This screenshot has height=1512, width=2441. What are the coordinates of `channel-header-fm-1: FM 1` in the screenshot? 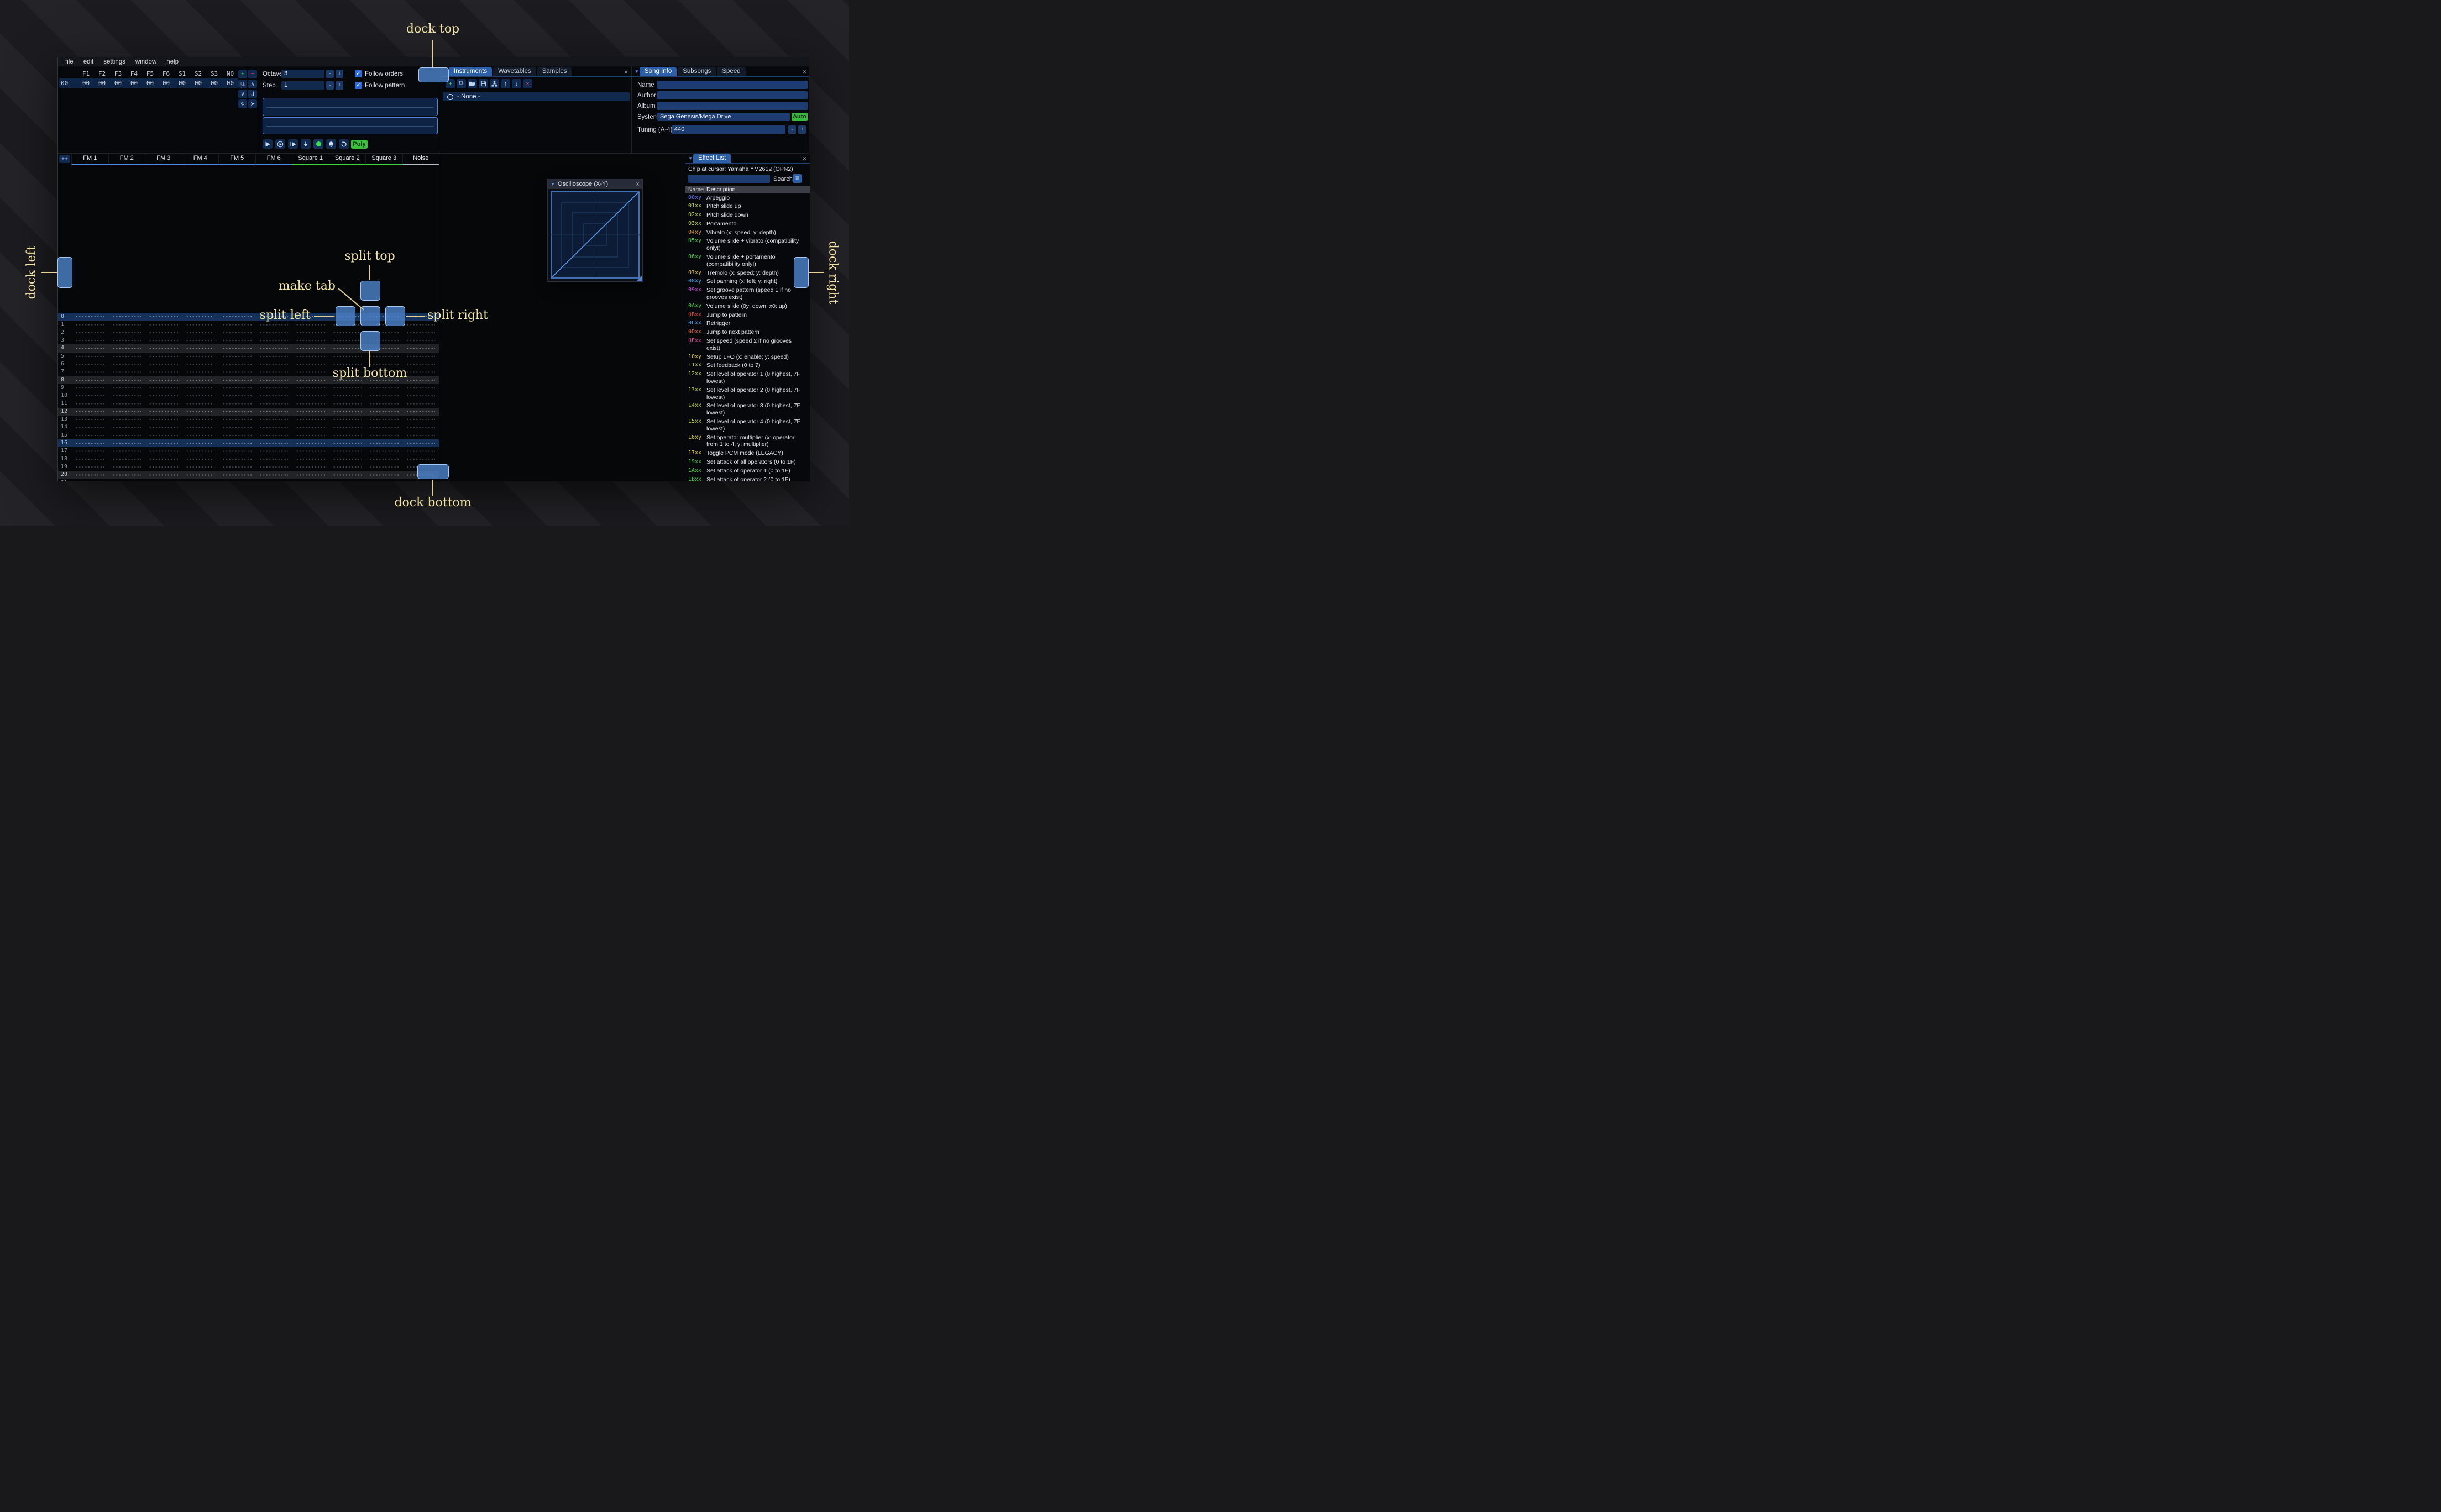 It's located at (89, 160).